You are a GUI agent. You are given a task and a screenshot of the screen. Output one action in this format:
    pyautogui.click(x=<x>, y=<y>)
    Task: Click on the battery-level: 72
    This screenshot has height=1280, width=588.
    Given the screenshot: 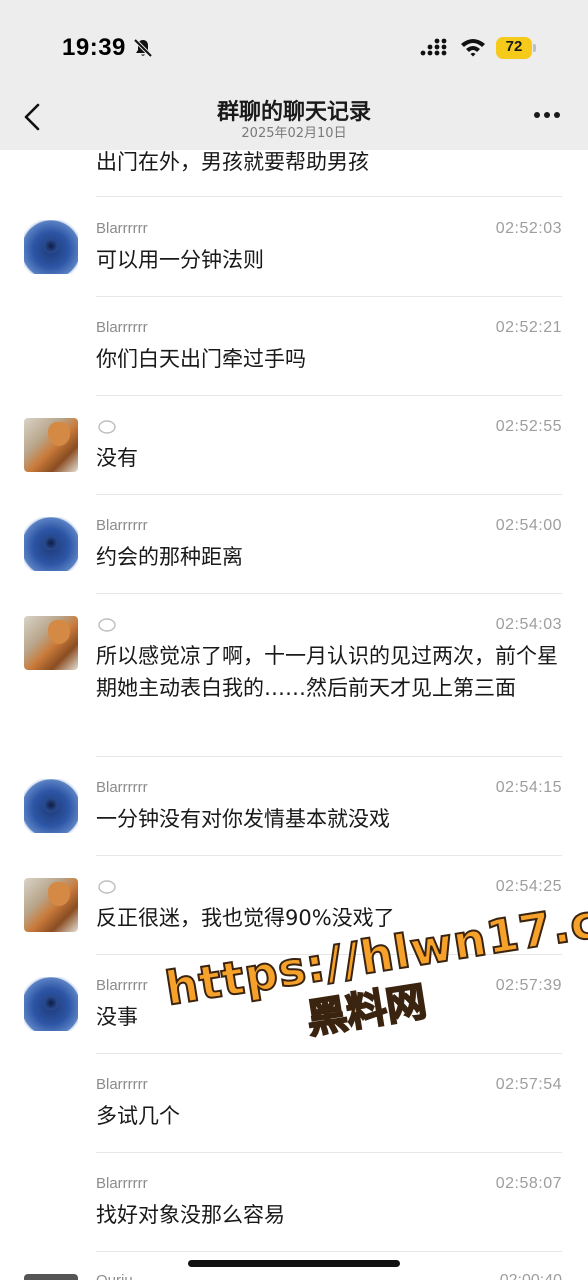 What is the action you would take?
    pyautogui.click(x=514, y=46)
    